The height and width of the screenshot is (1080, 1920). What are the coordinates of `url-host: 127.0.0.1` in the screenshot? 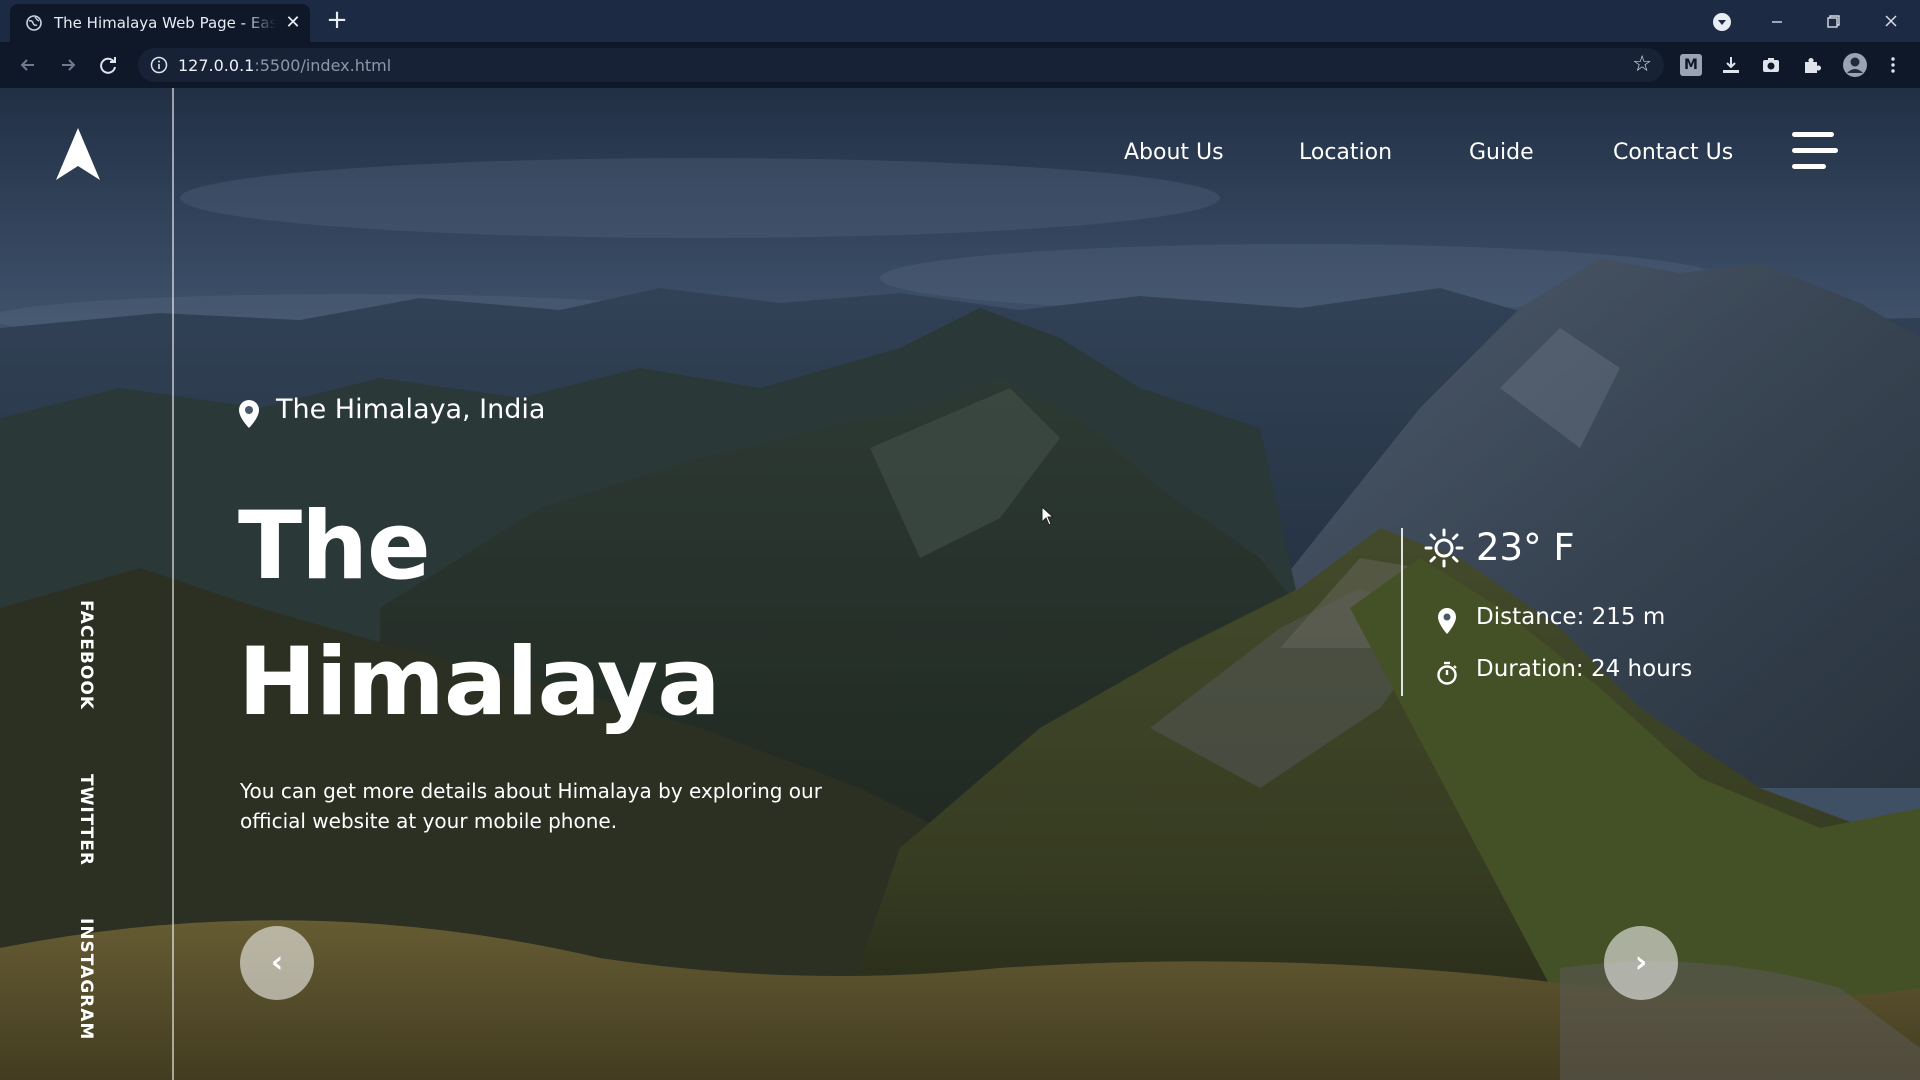 It's located at (216, 65).